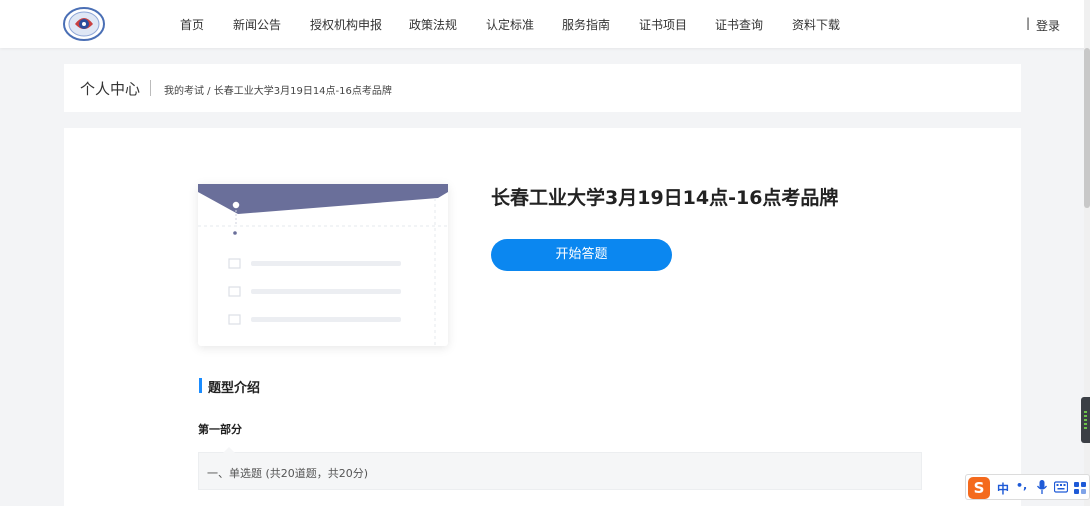  Describe the element at coordinates (1048, 25) in the screenshot. I see `login-link: 登录` at that location.